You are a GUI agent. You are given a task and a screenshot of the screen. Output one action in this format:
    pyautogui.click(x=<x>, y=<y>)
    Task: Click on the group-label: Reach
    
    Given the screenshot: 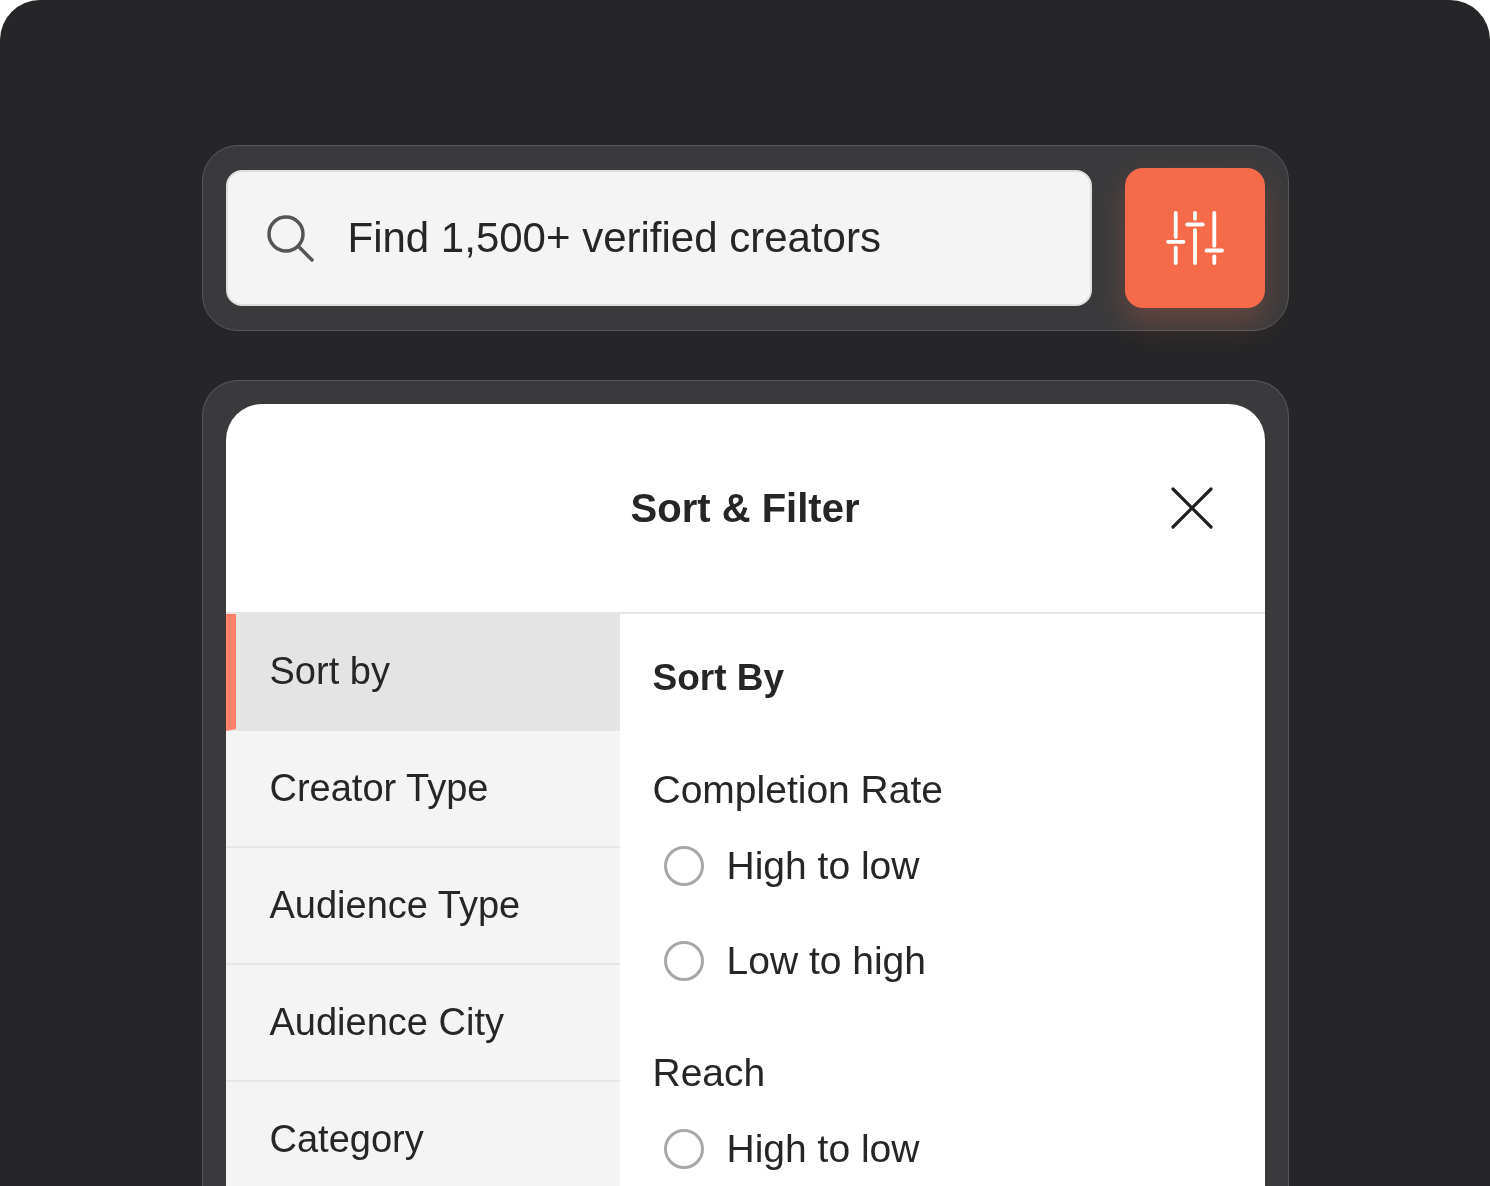 What is the action you would take?
    pyautogui.click(x=709, y=1073)
    